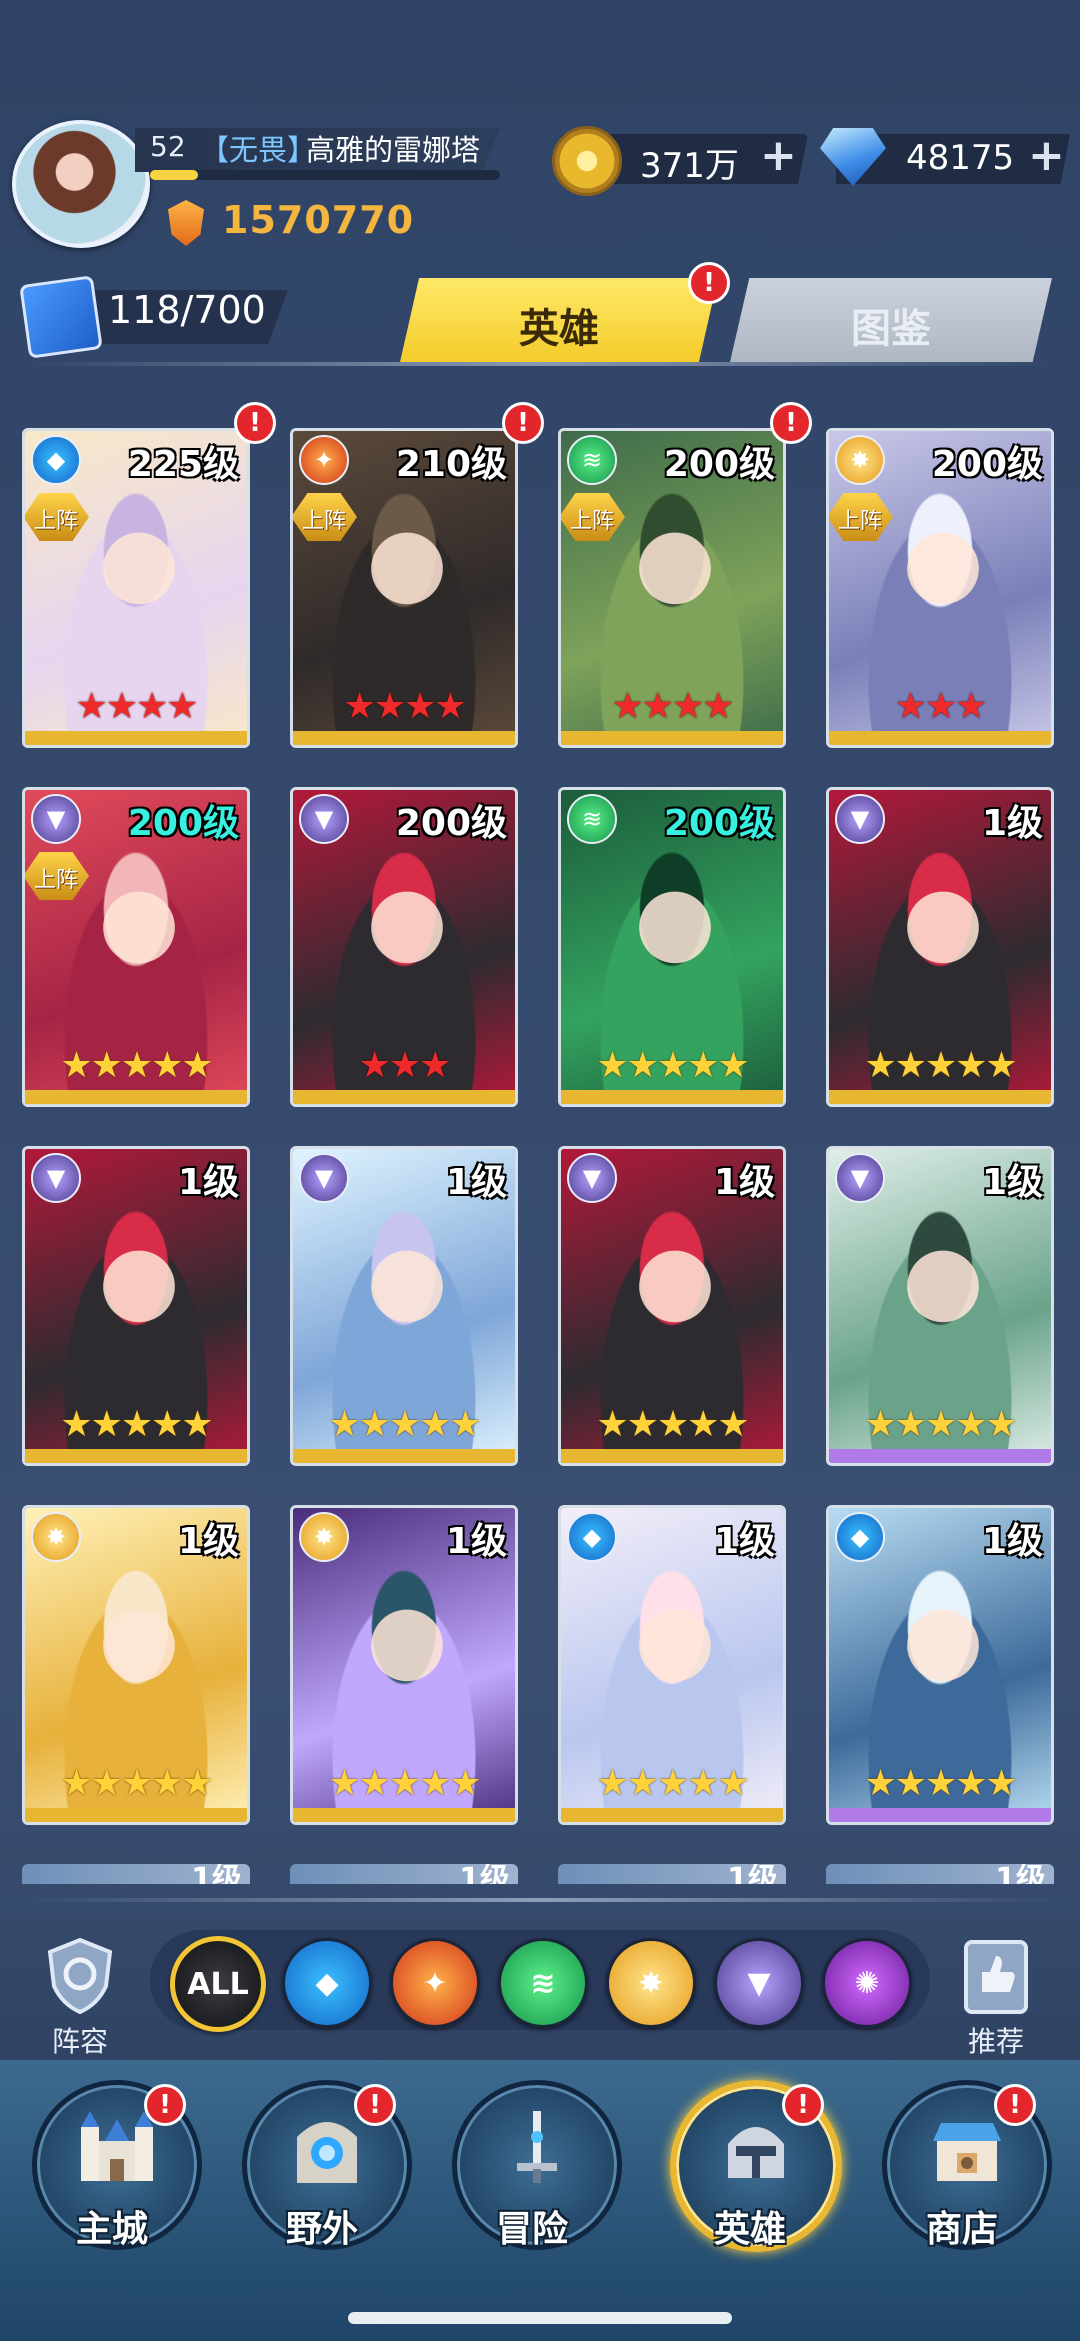 The width and height of the screenshot is (1080, 2341). Describe the element at coordinates (689, 166) in the screenshot. I see `coin-amount: 371万` at that location.